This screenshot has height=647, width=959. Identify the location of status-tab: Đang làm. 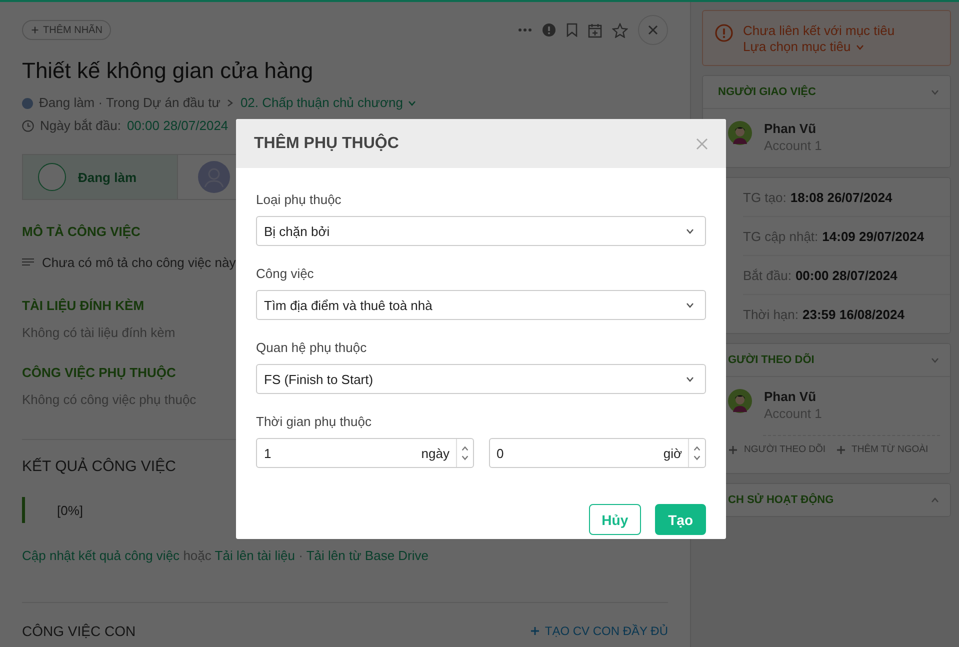
(100, 177).